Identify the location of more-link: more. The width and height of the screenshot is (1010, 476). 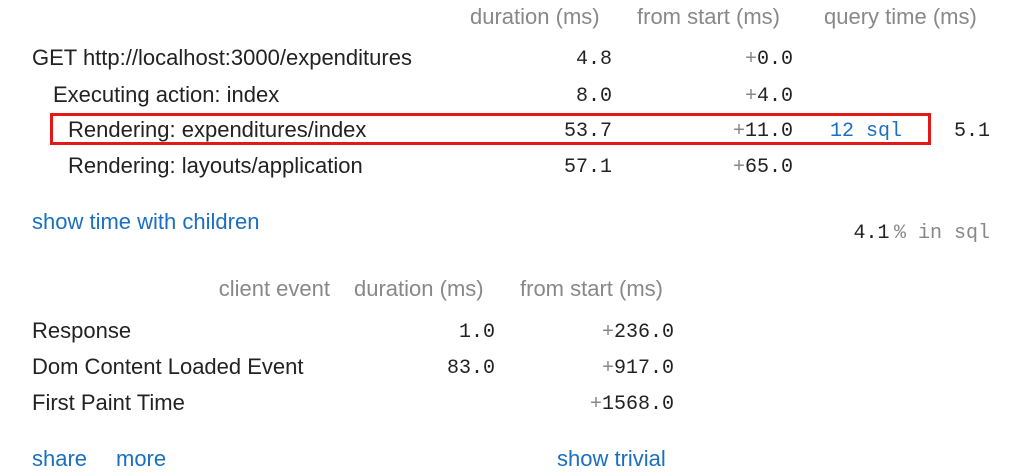
(141, 459).